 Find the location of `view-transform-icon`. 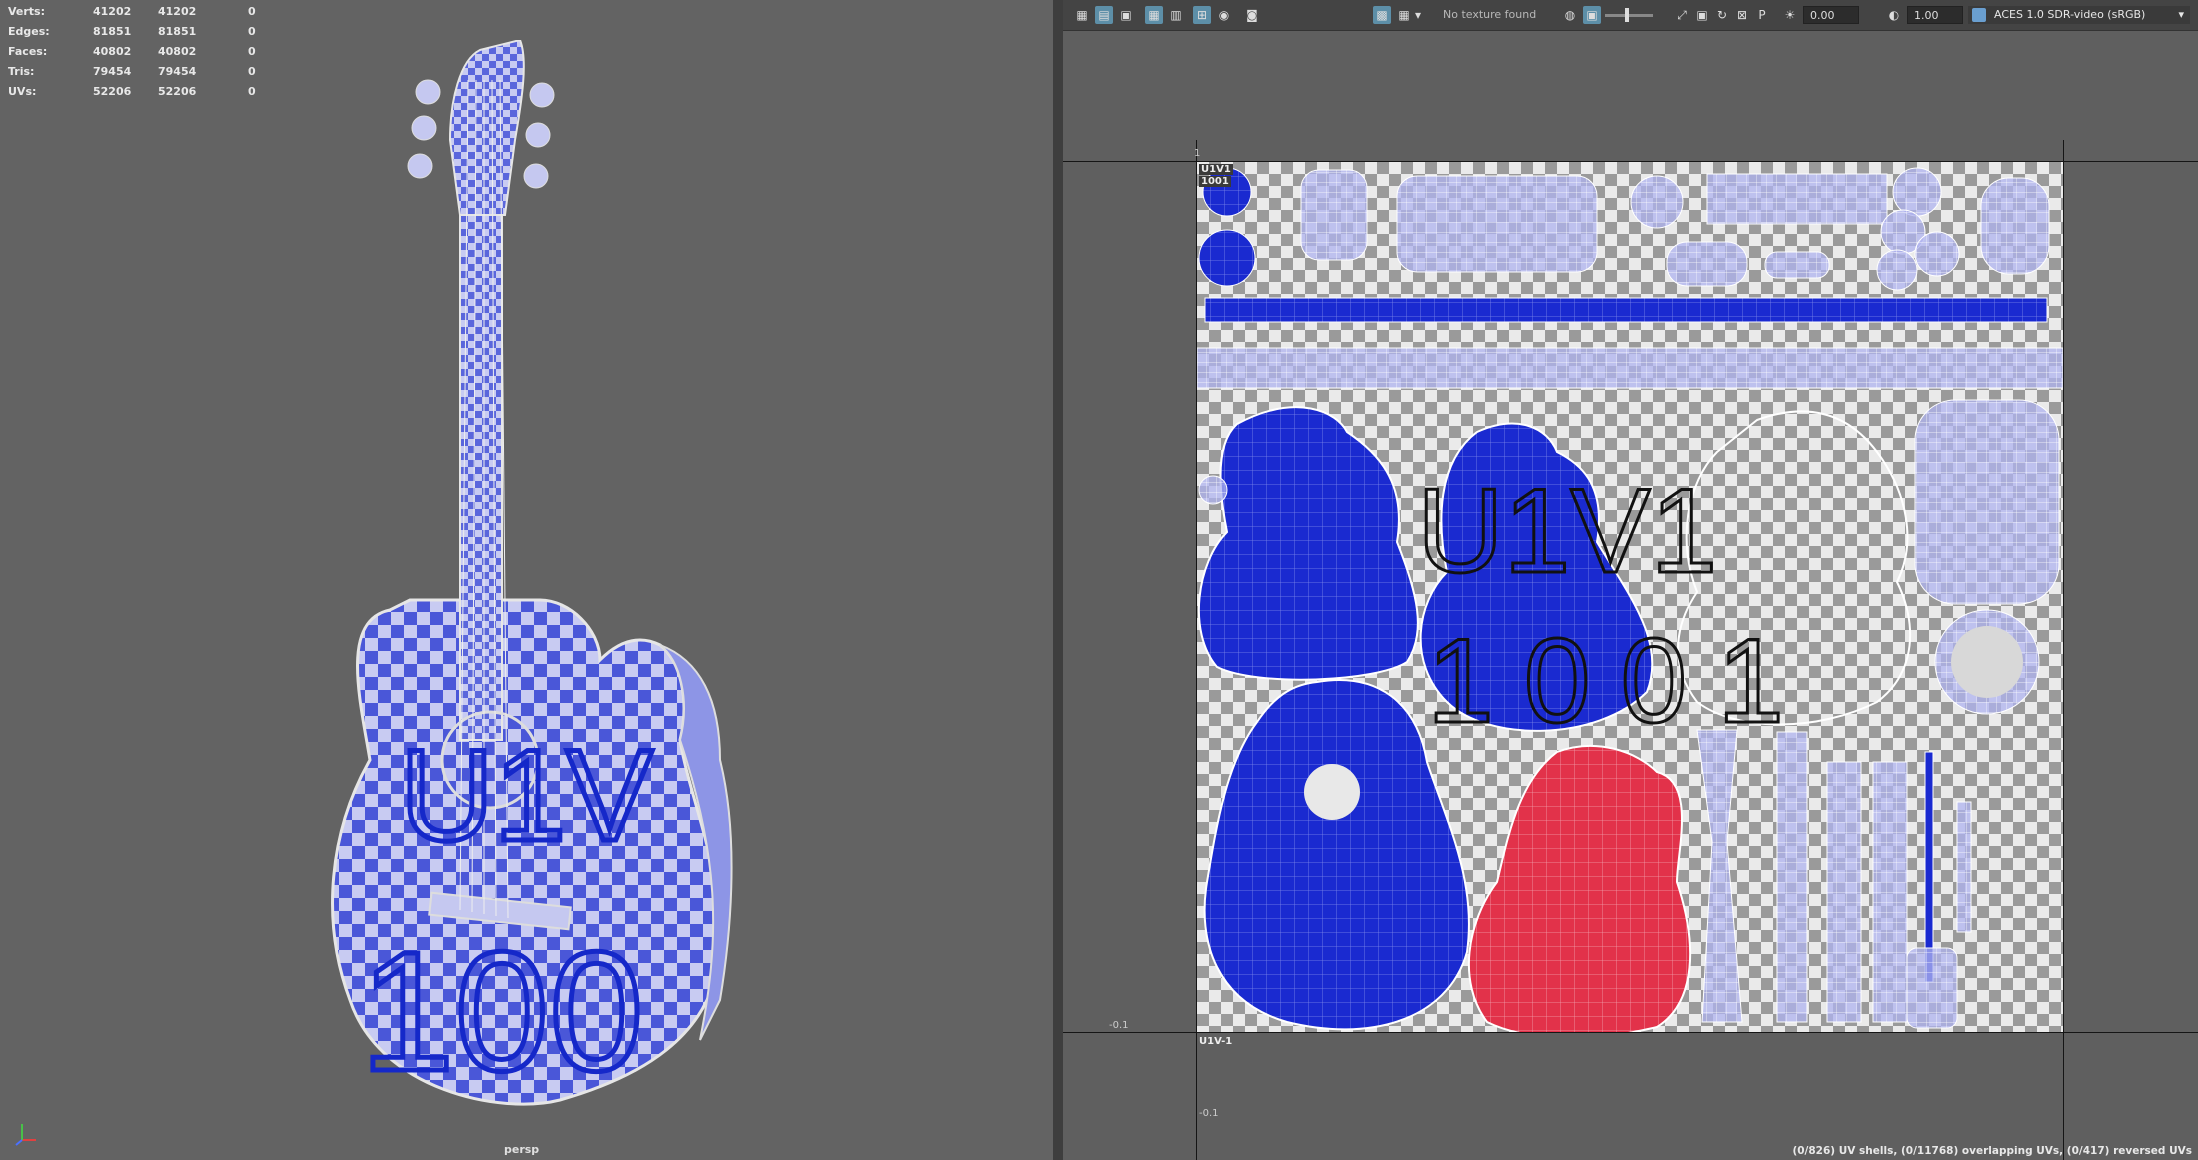

view-transform-icon is located at coordinates (1979, 15).